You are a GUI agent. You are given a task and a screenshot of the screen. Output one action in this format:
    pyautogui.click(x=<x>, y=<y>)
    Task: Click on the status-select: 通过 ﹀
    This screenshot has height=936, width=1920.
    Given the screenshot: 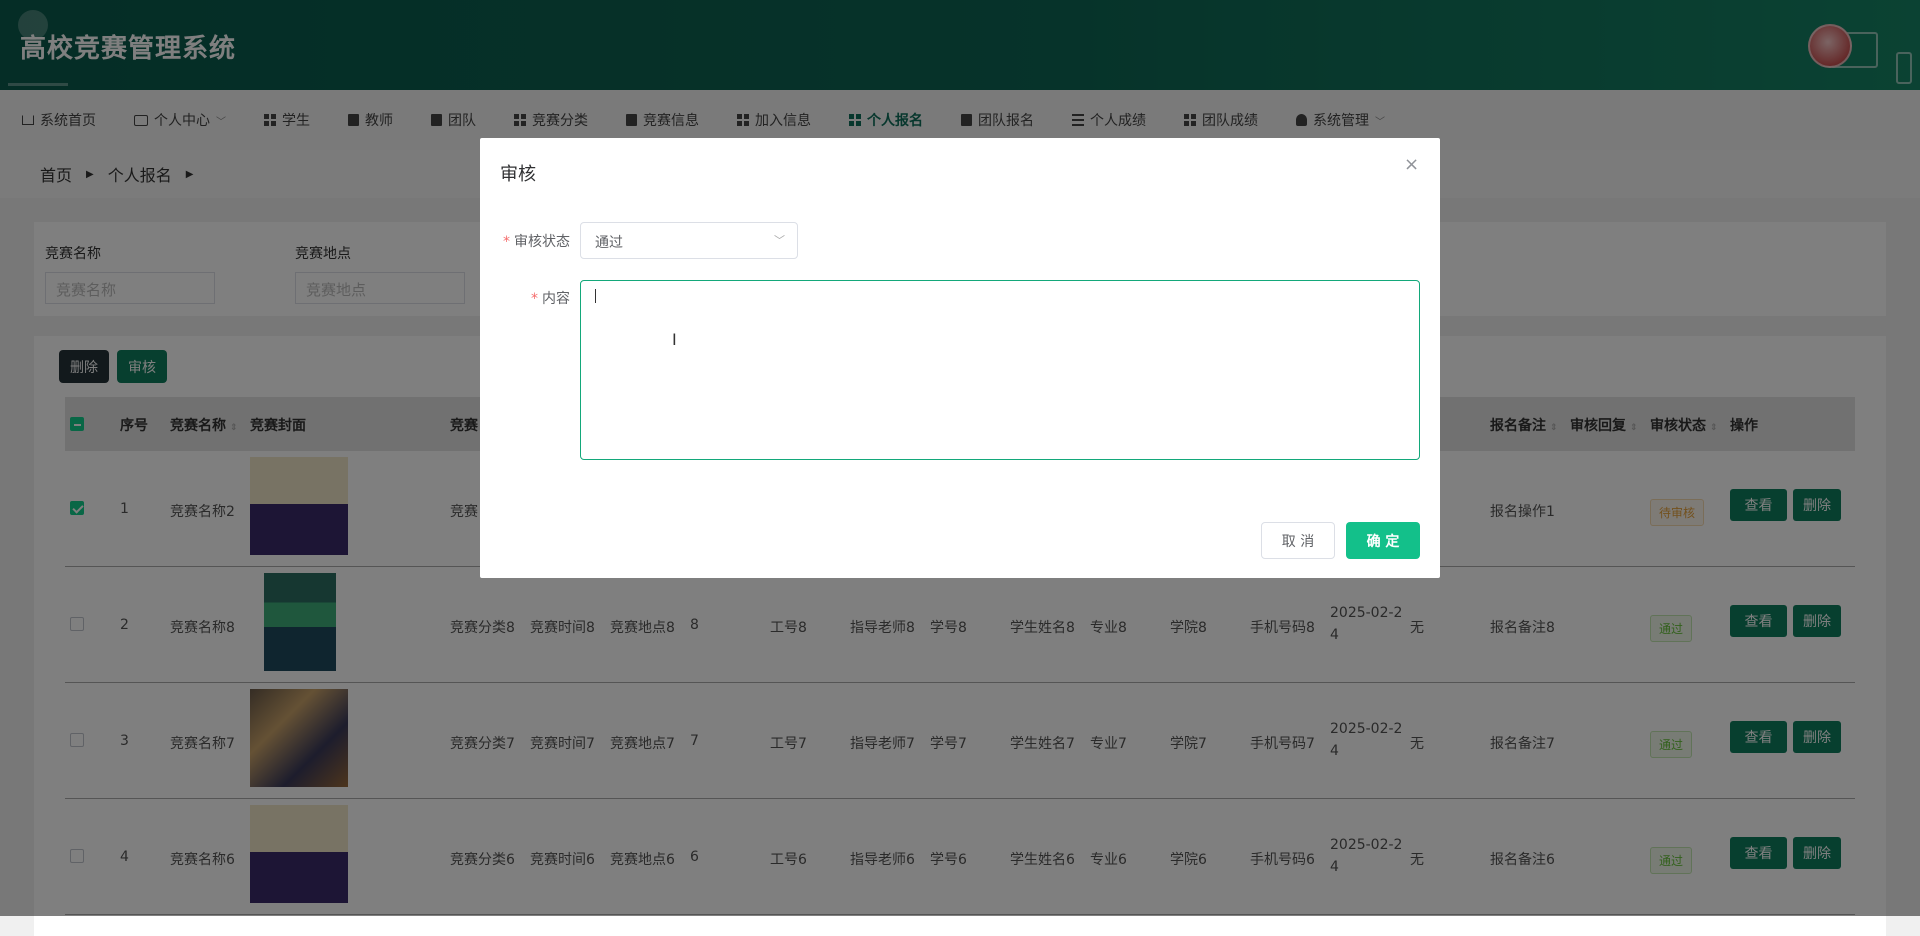 What is the action you would take?
    pyautogui.click(x=689, y=240)
    